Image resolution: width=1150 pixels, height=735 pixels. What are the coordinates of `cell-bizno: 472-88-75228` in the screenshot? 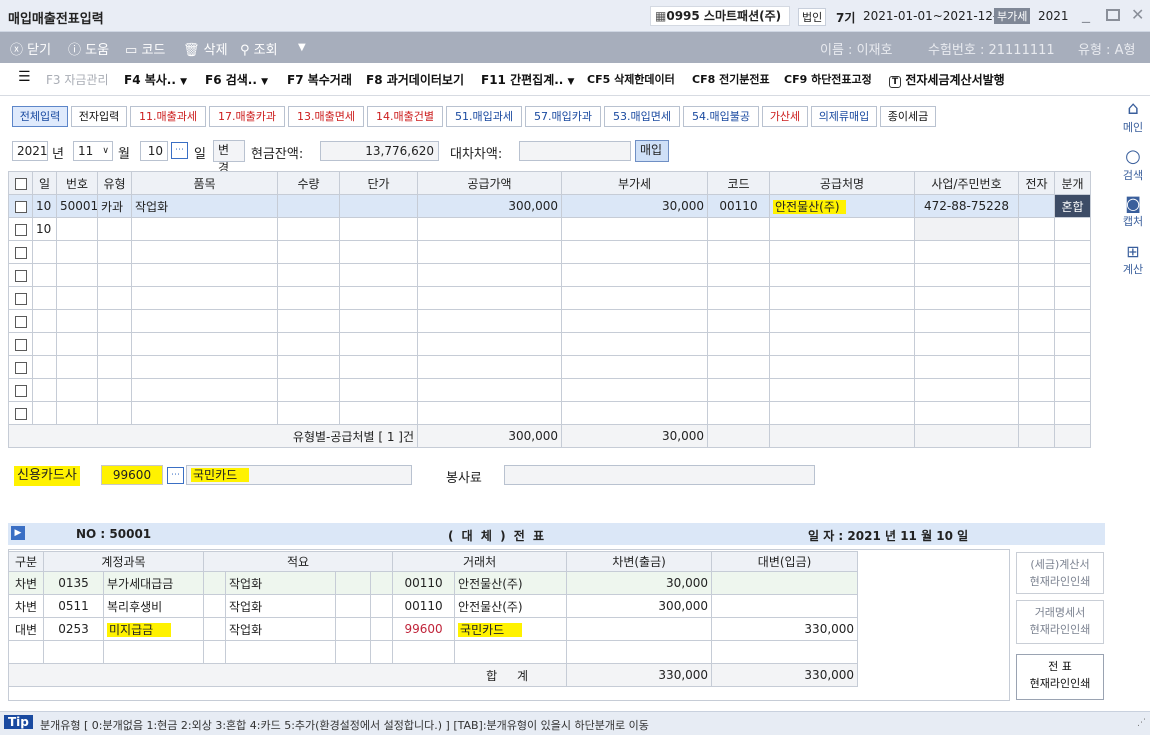 It's located at (966, 206).